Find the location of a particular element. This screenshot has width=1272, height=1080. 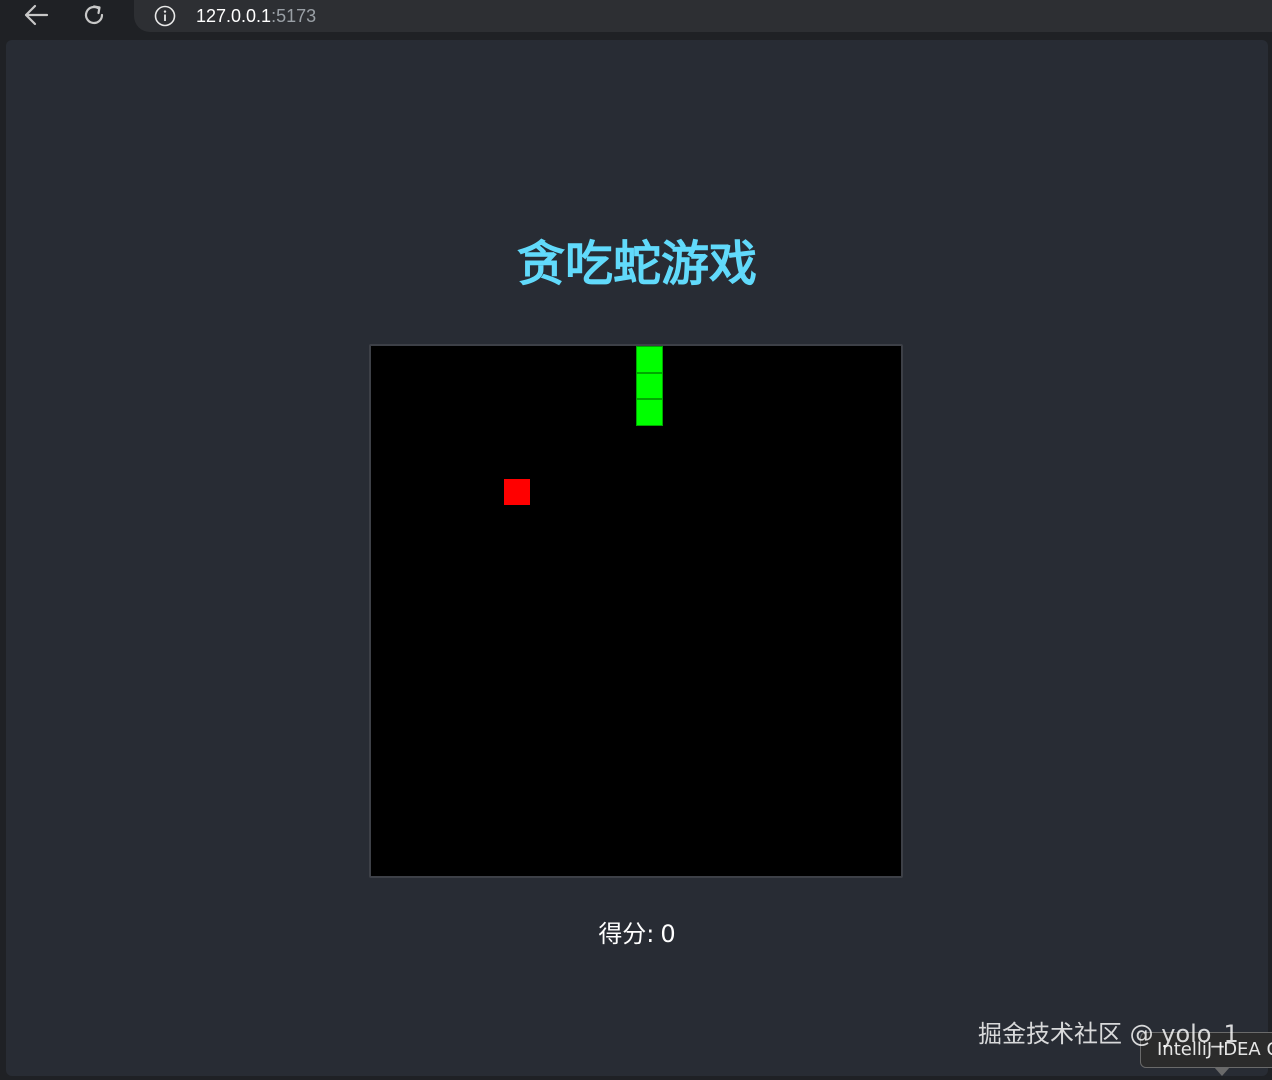

info-icon is located at coordinates (165, 16).